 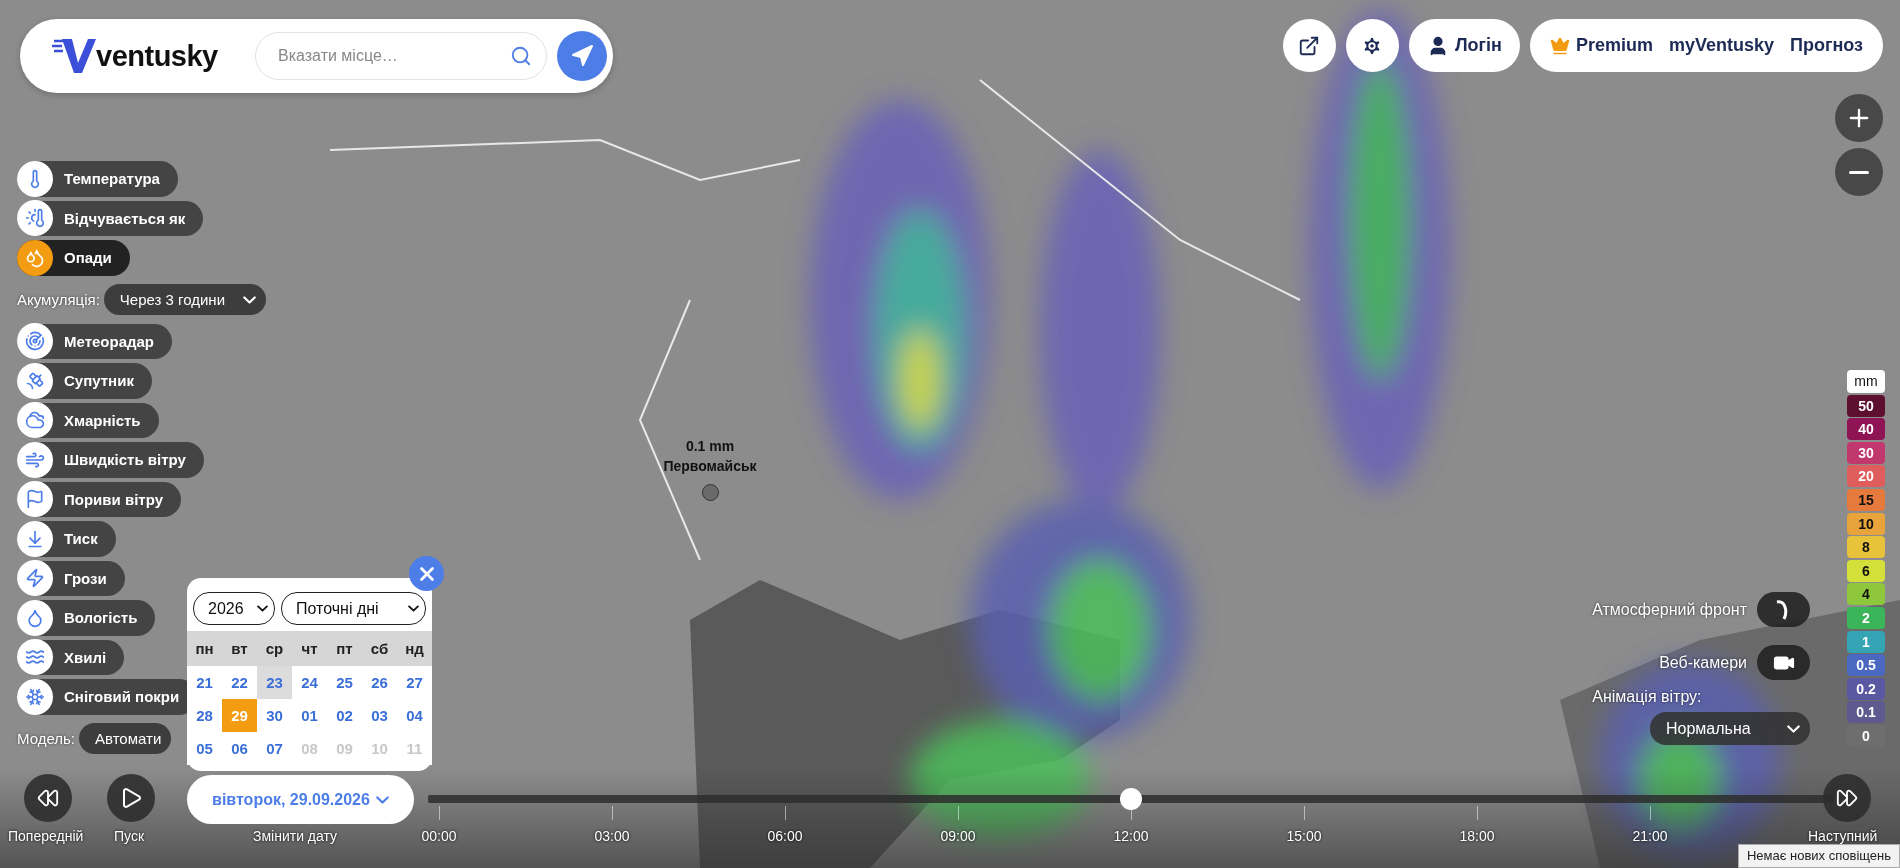 I want to click on layer-button: Супутник, so click(x=84, y=381).